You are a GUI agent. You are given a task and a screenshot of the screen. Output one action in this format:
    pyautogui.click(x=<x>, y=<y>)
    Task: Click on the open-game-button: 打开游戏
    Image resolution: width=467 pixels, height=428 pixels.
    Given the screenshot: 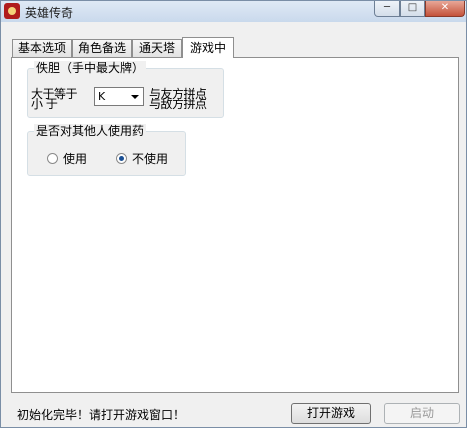 What is the action you would take?
    pyautogui.click(x=331, y=413)
    